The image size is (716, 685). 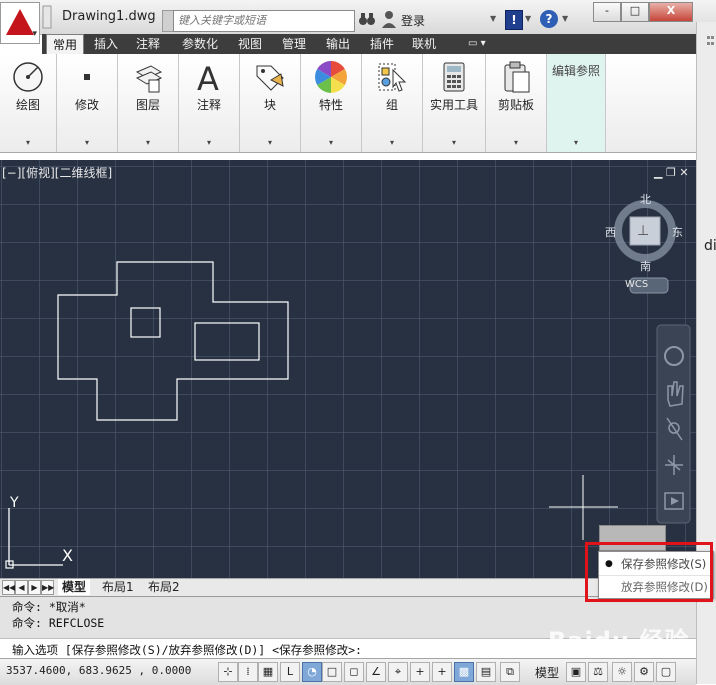 I want to click on model-space-label: 模型, so click(x=547, y=672).